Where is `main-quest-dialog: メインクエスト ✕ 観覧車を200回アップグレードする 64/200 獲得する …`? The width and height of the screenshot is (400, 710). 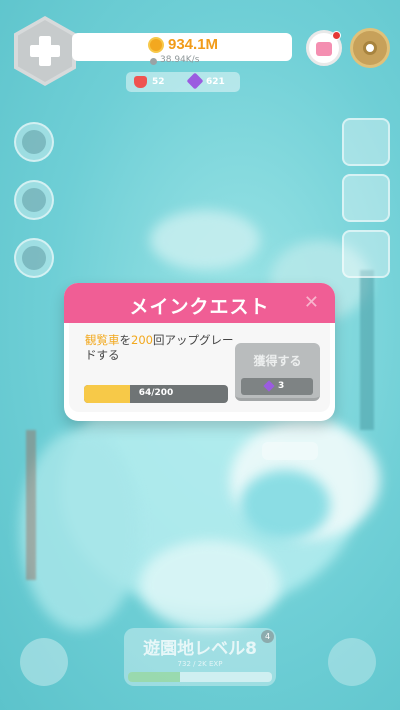 main-quest-dialog: メインクエスト ✕ 観覧車を200回アップグレードする 64/200 獲得する … is located at coordinates (199, 352).